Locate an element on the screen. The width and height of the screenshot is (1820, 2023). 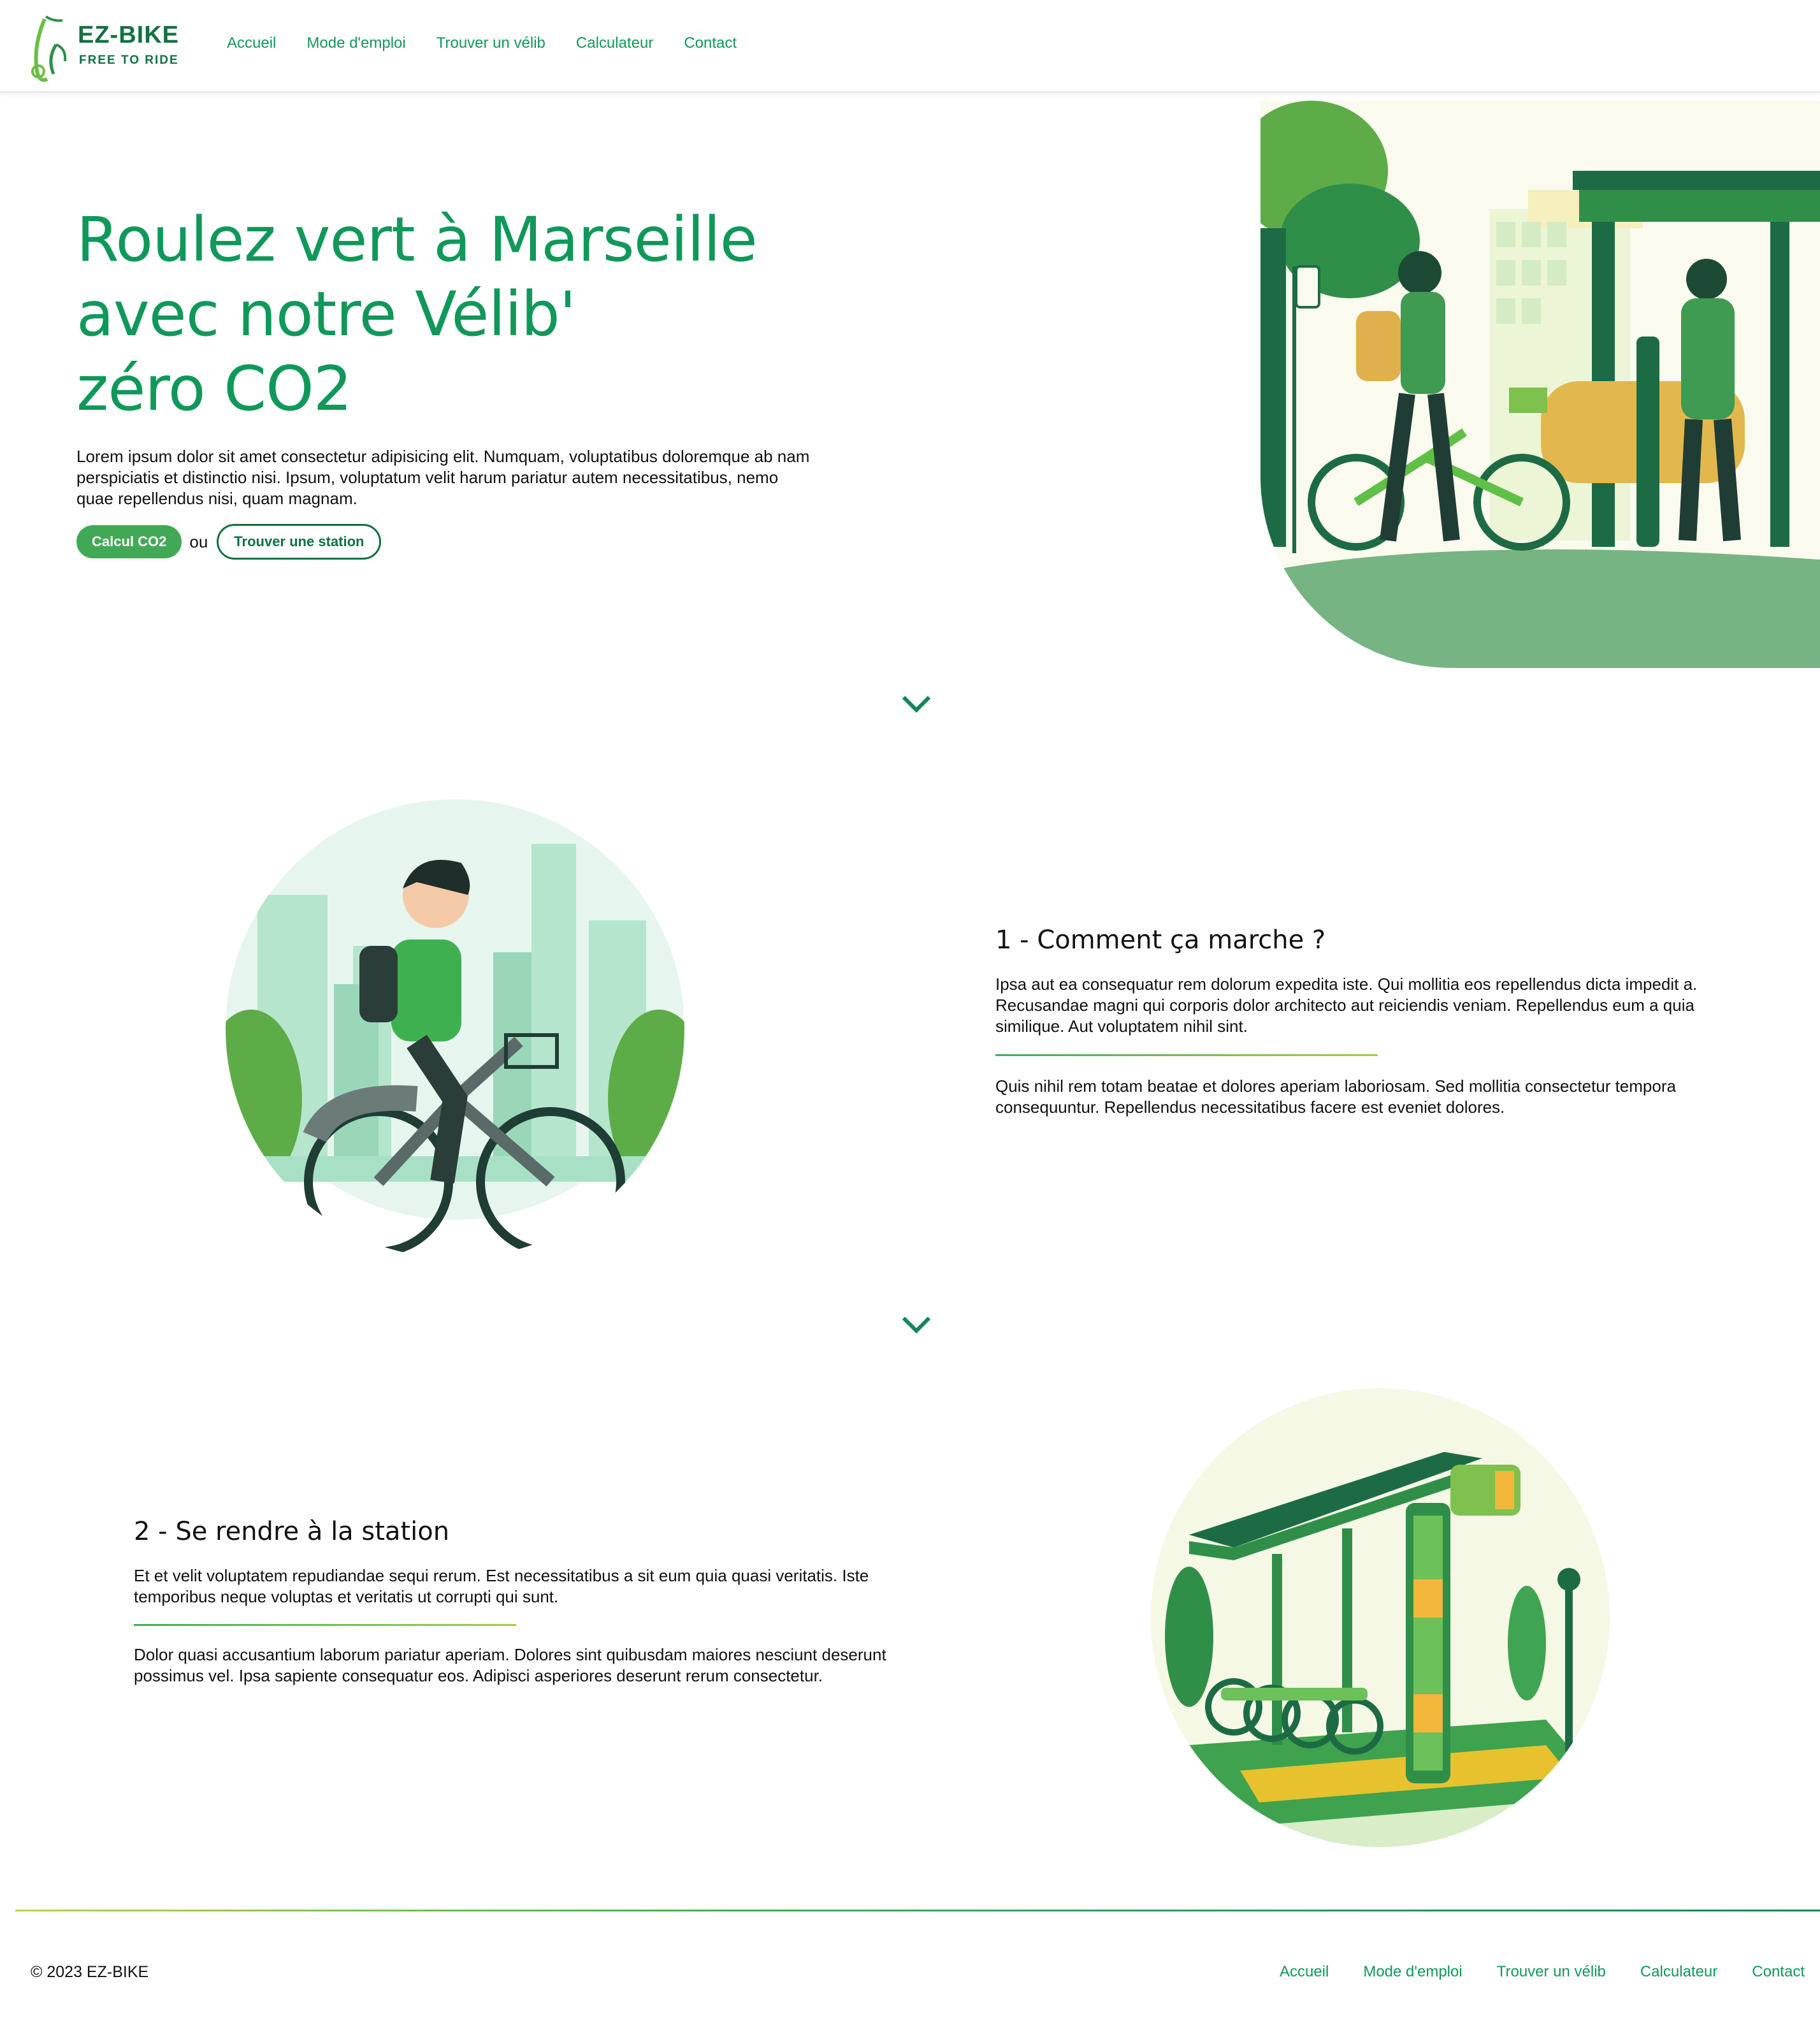
footer-link-trouver-velib: Trouver un vélib is located at coordinates (1551, 1972).